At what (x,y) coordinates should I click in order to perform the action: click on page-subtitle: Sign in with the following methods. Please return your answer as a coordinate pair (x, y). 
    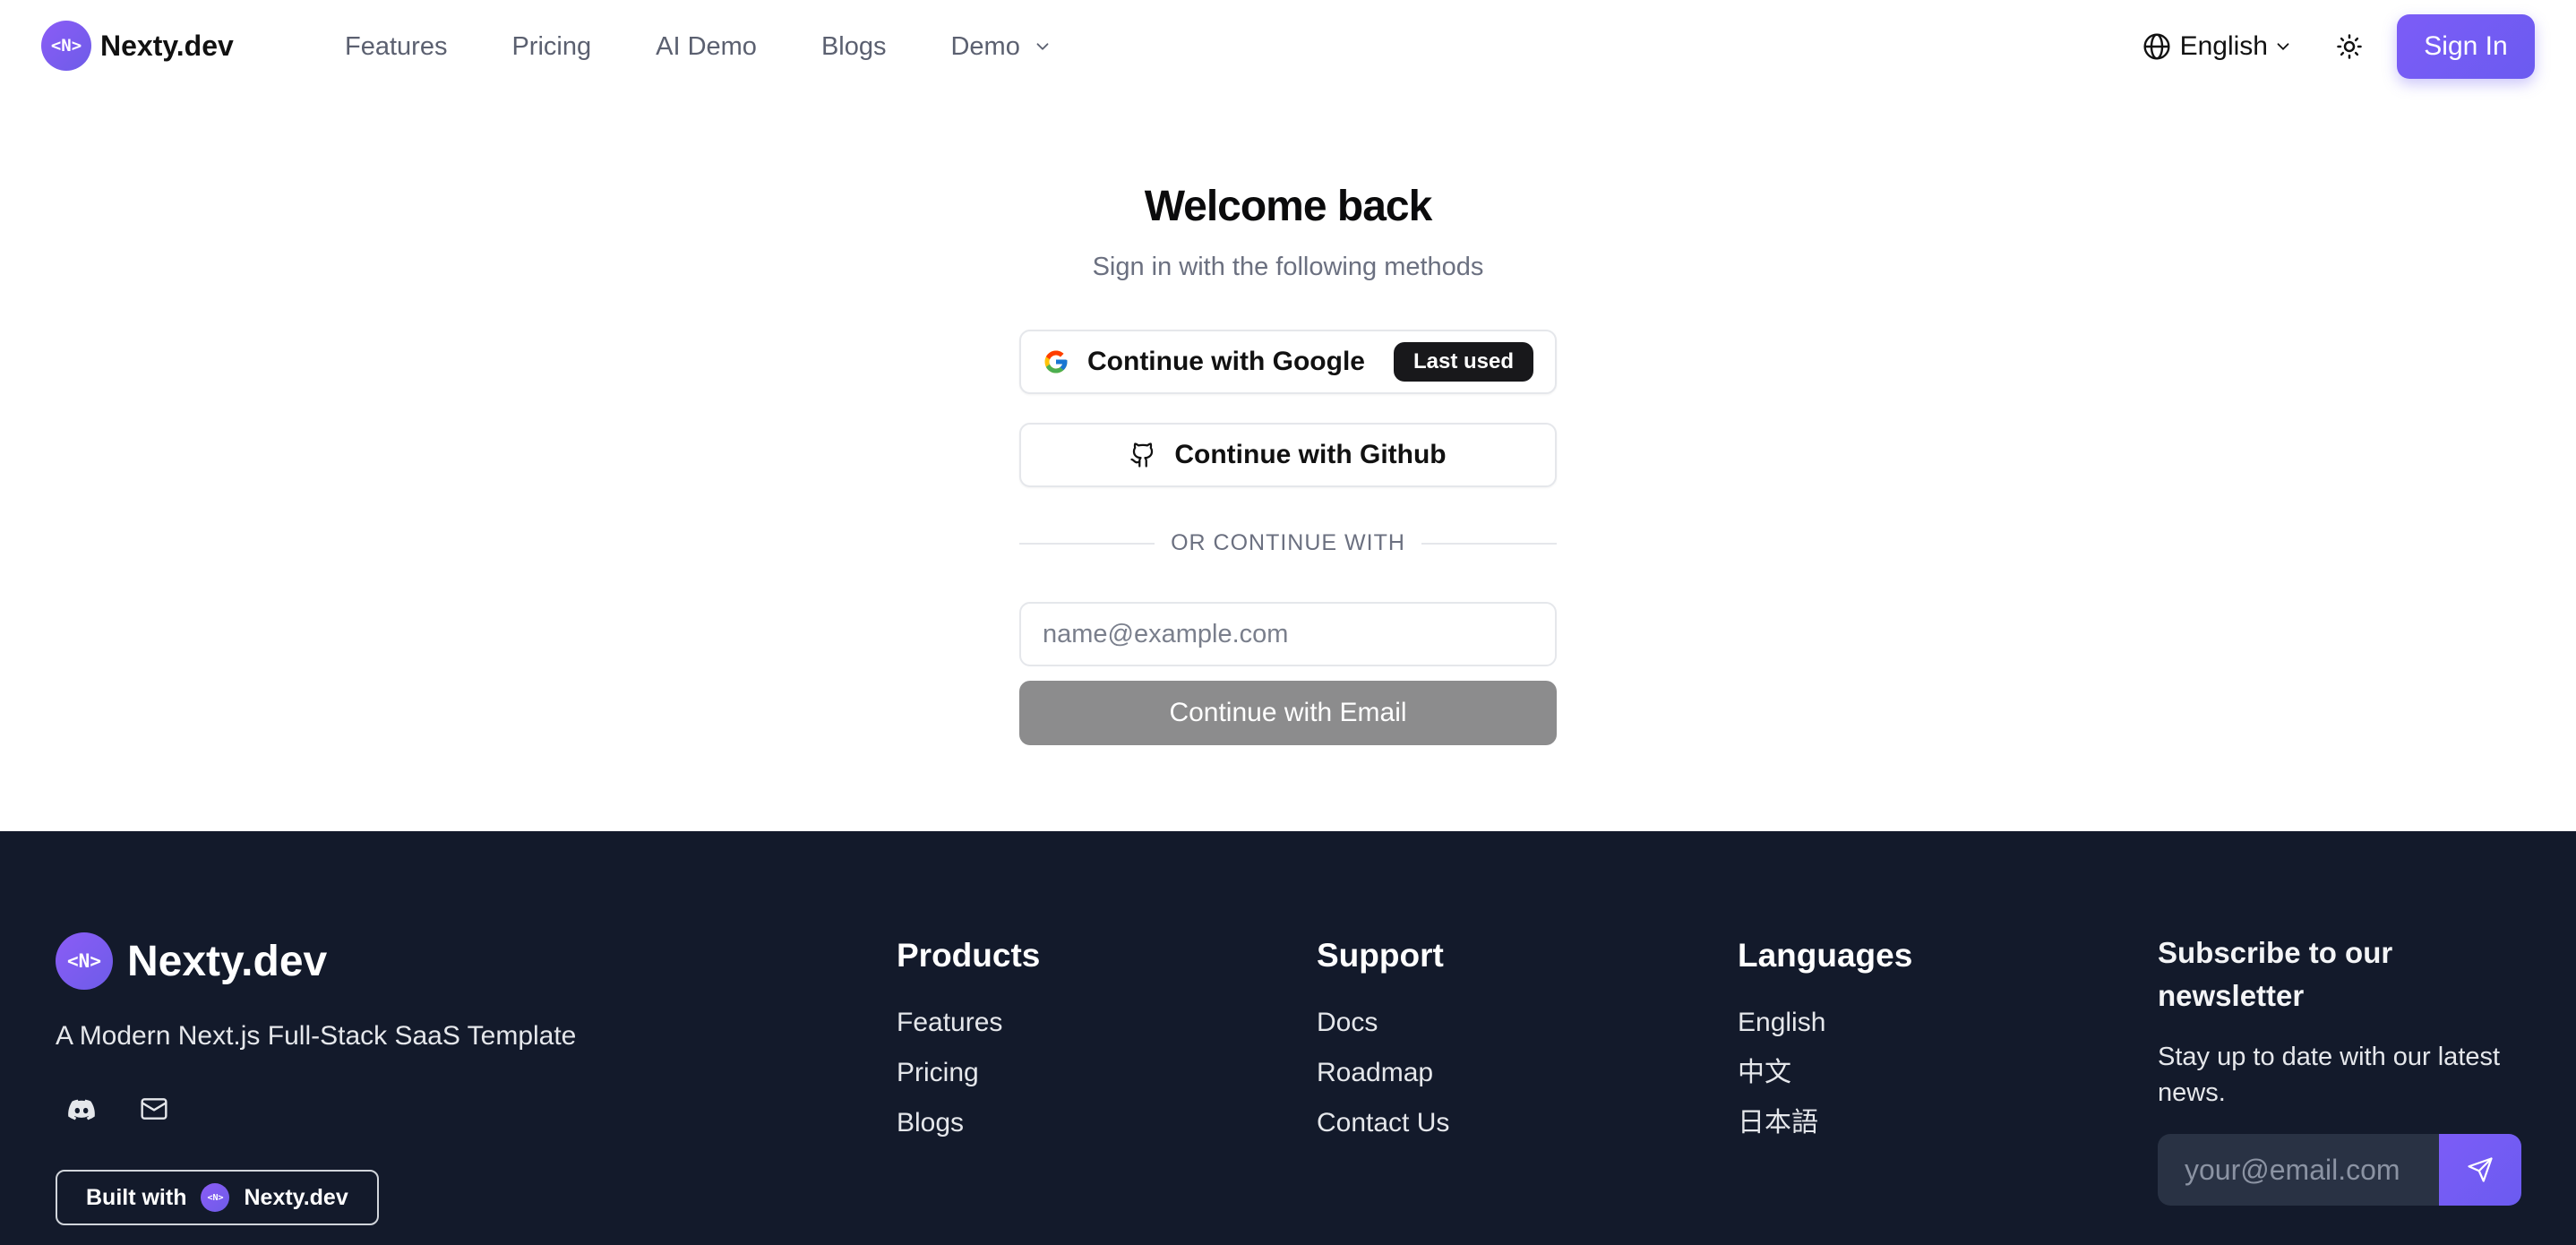
    Looking at the image, I should click on (1288, 267).